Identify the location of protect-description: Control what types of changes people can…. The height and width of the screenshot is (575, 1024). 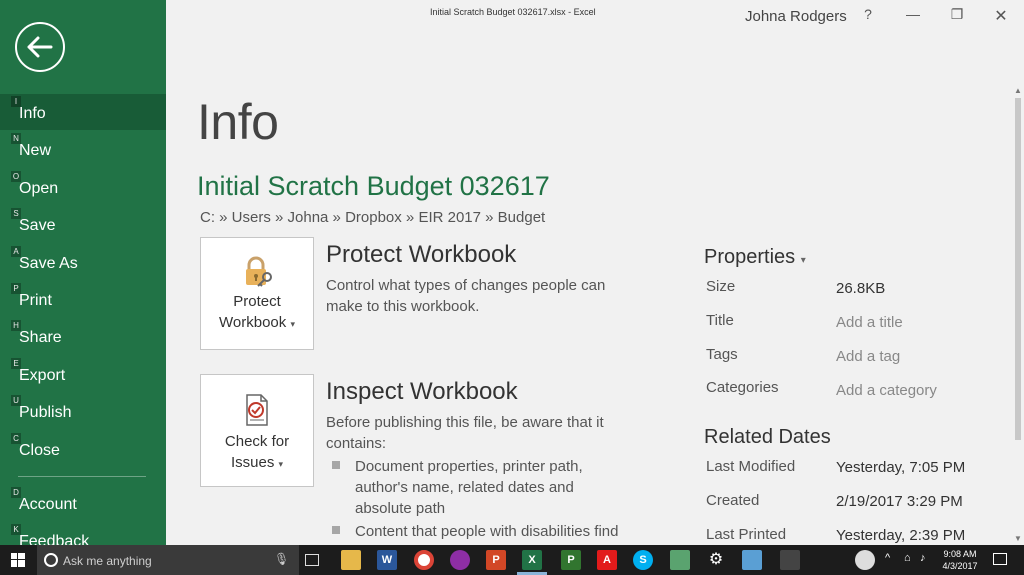
(466, 296).